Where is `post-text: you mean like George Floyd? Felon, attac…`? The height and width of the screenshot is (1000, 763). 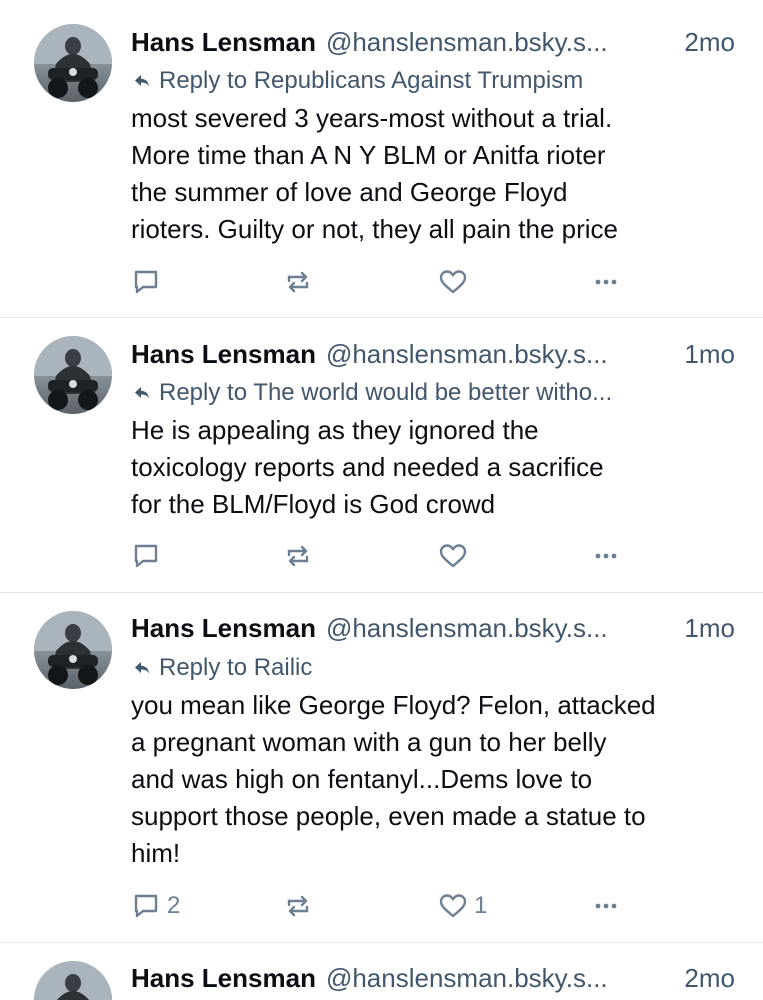
post-text: you mean like George Floyd? Felon, attac… is located at coordinates (437, 779).